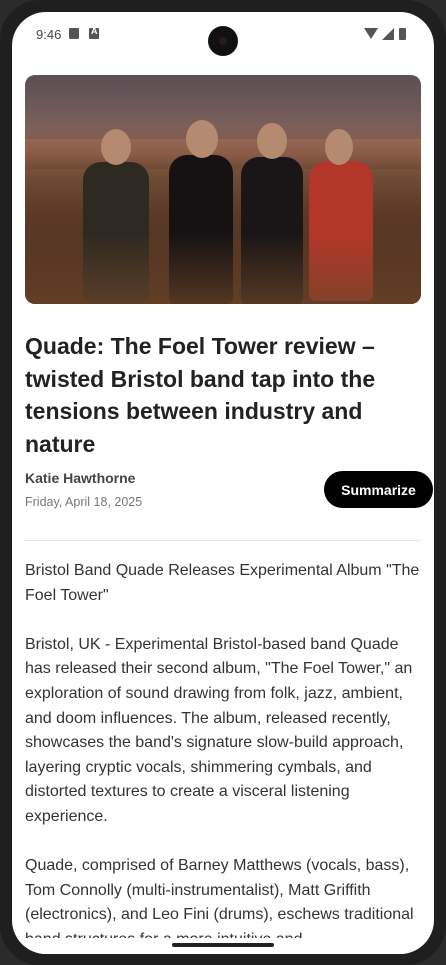  What do you see at coordinates (84, 502) in the screenshot?
I see `article-date: Friday, April 18, 2025` at bounding box center [84, 502].